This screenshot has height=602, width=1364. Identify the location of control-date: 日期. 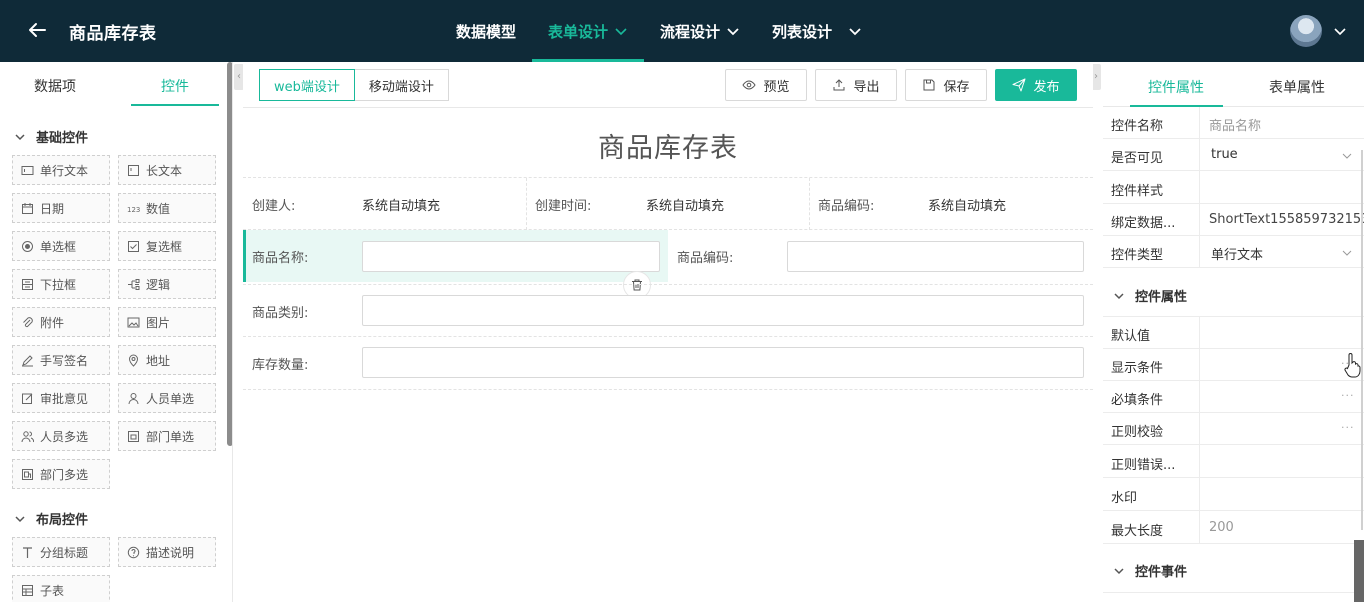
(61, 208).